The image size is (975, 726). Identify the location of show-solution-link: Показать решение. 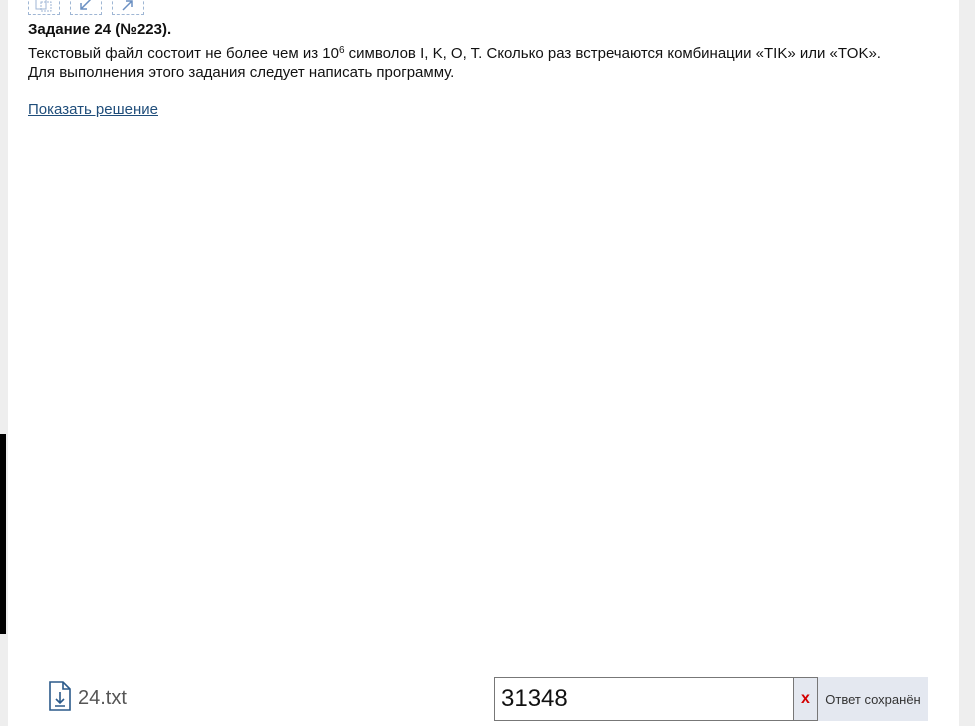
(93, 109).